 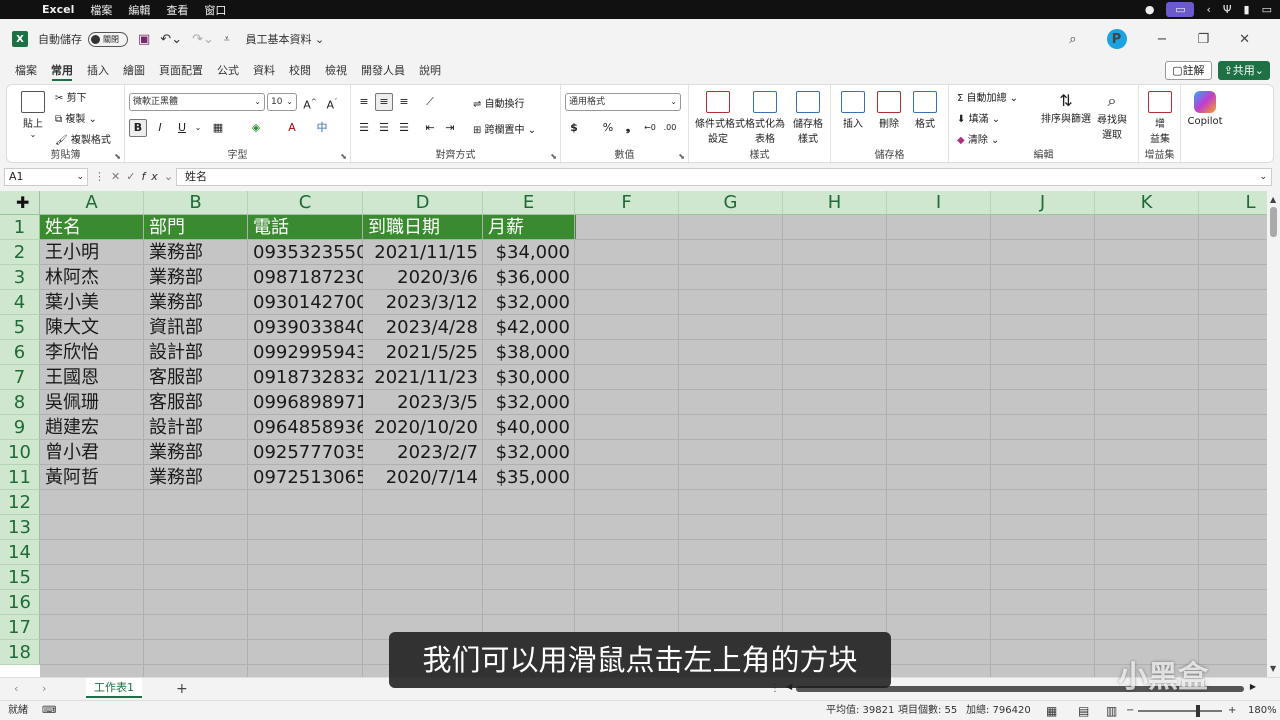 What do you see at coordinates (300, 71) in the screenshot?
I see `tab-review: 校閱` at bounding box center [300, 71].